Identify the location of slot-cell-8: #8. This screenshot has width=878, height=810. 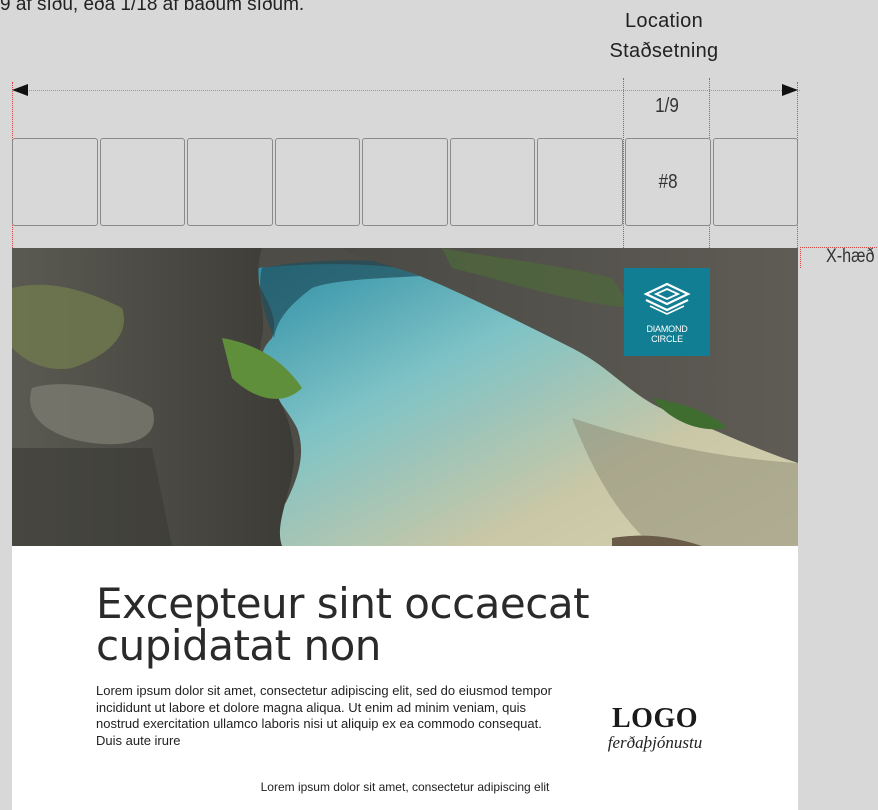
(667, 182).